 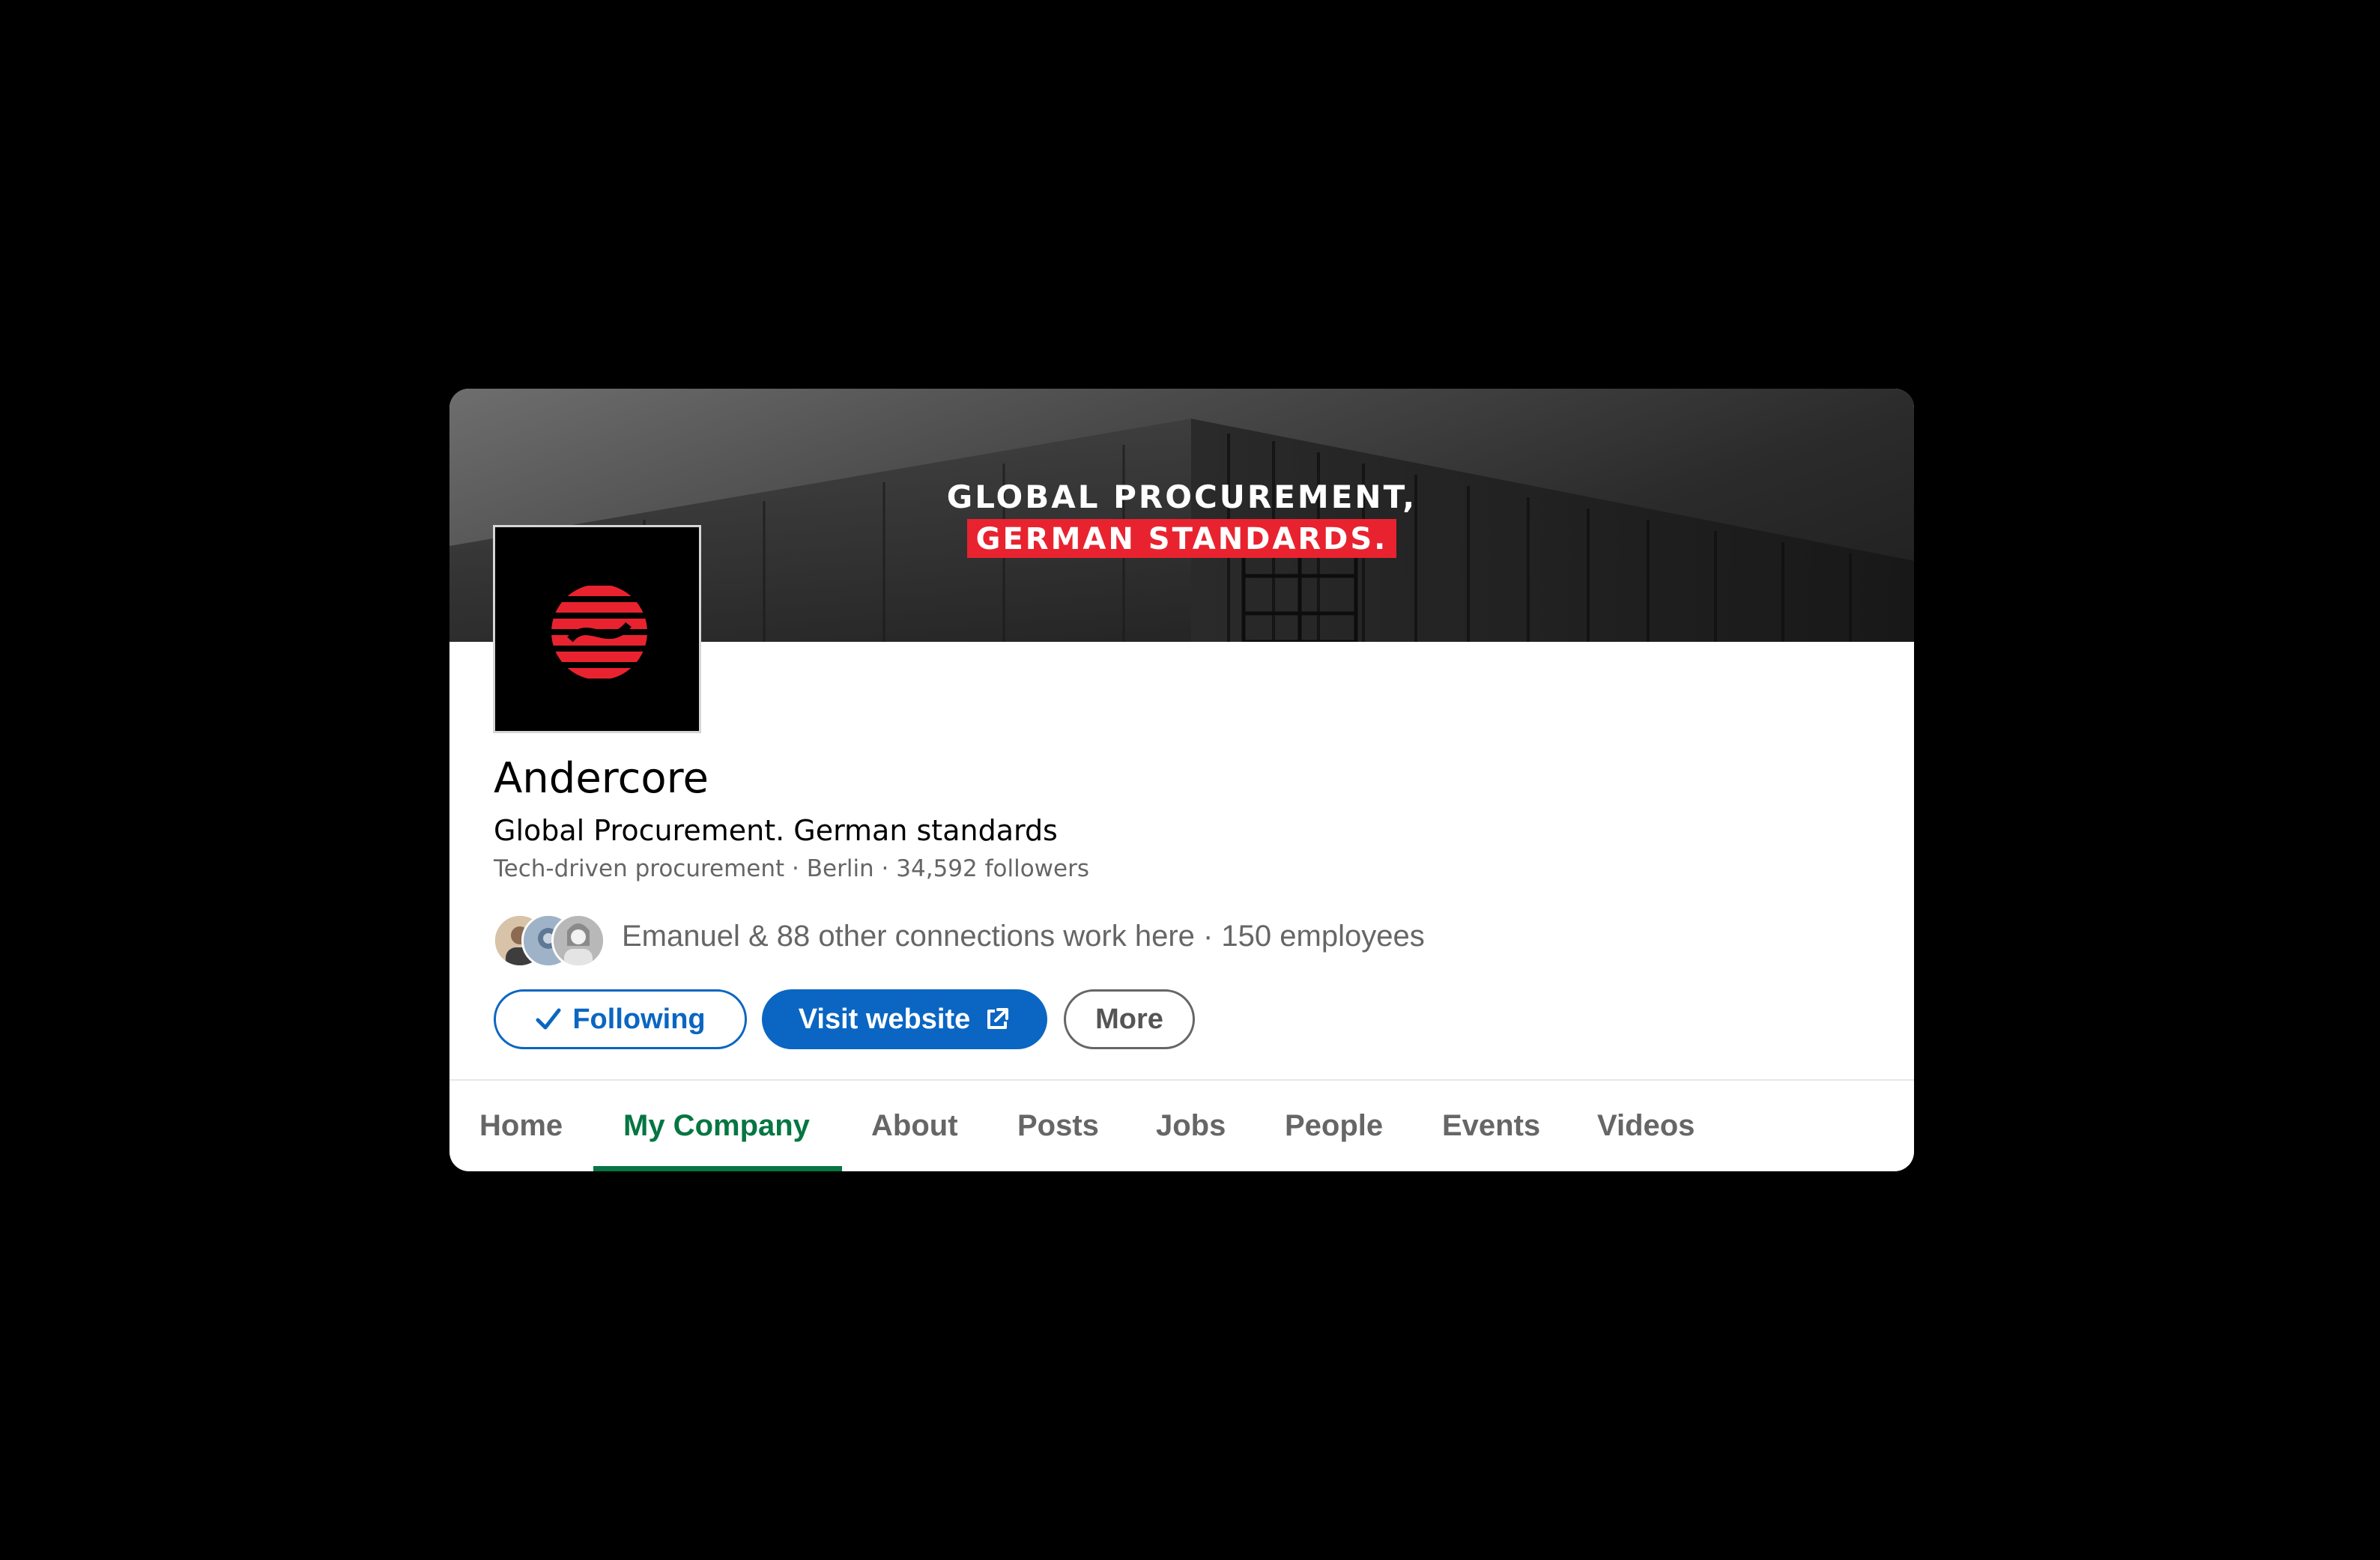 I want to click on following-label: Following, so click(x=639, y=1019).